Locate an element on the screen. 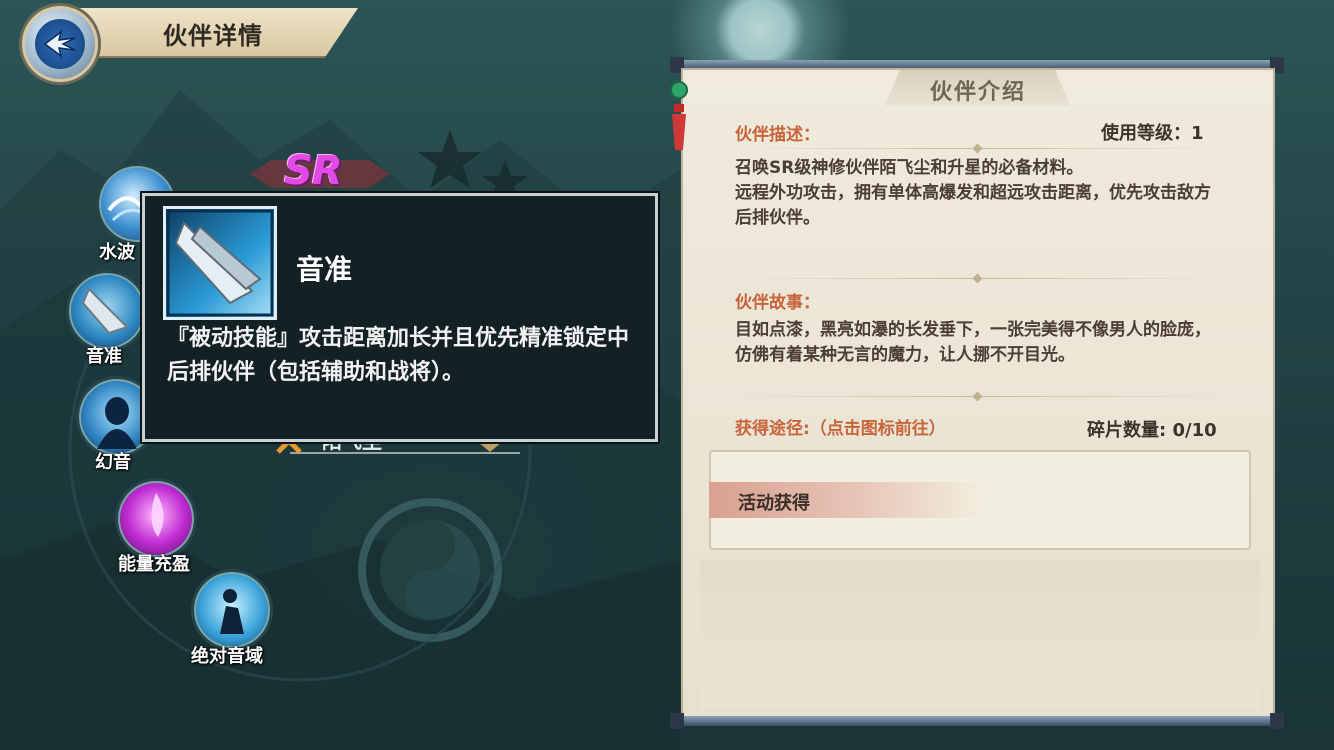 The width and height of the screenshot is (1334, 750). skill-label-absolute-range: 绝对音域 is located at coordinates (227, 656).